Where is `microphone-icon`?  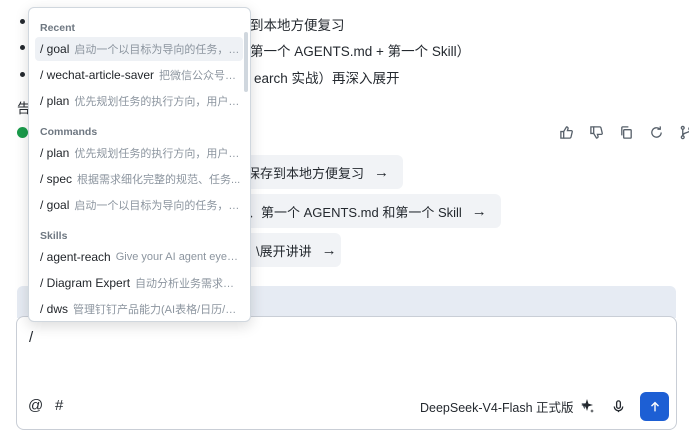 microphone-icon is located at coordinates (618, 406).